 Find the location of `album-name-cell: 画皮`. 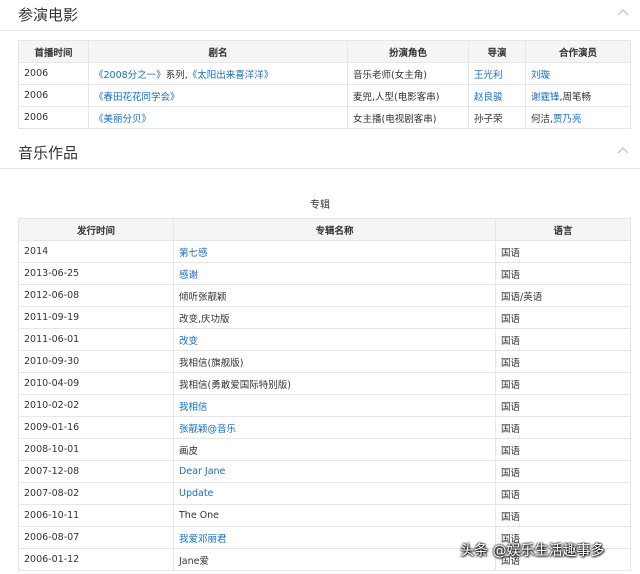

album-name-cell: 画皮 is located at coordinates (334, 449).